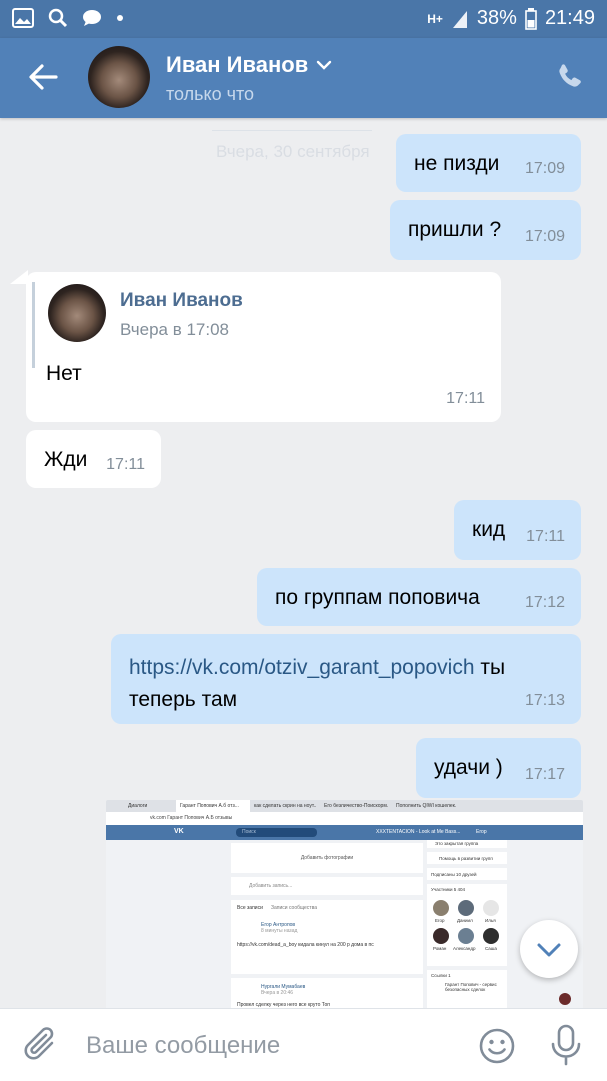 This screenshot has width=607, height=1081. What do you see at coordinates (491, 948) in the screenshot?
I see `member-name: Саша` at bounding box center [491, 948].